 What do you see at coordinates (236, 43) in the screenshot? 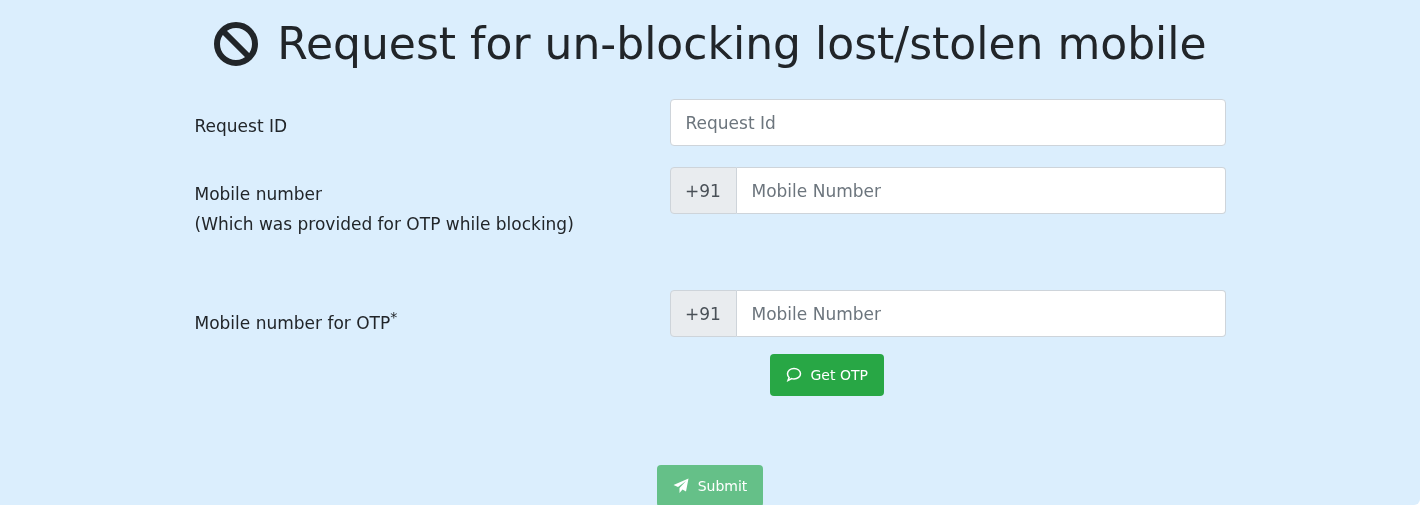
I see `blocked-icon` at bounding box center [236, 43].